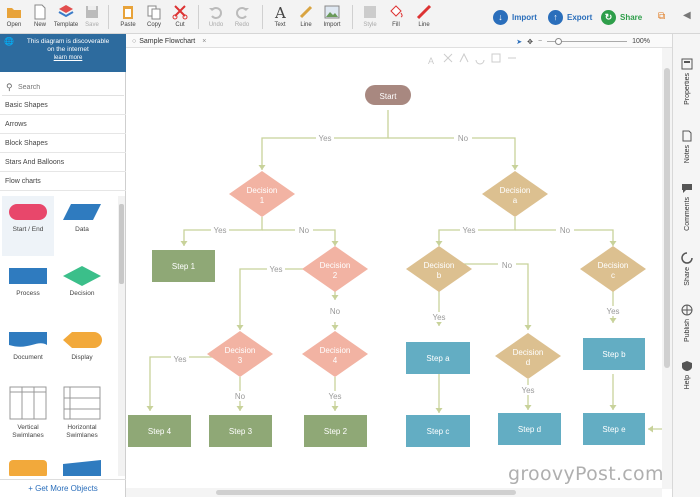 This screenshot has height=497, width=700. I want to click on decision-label: c, so click(613, 275).